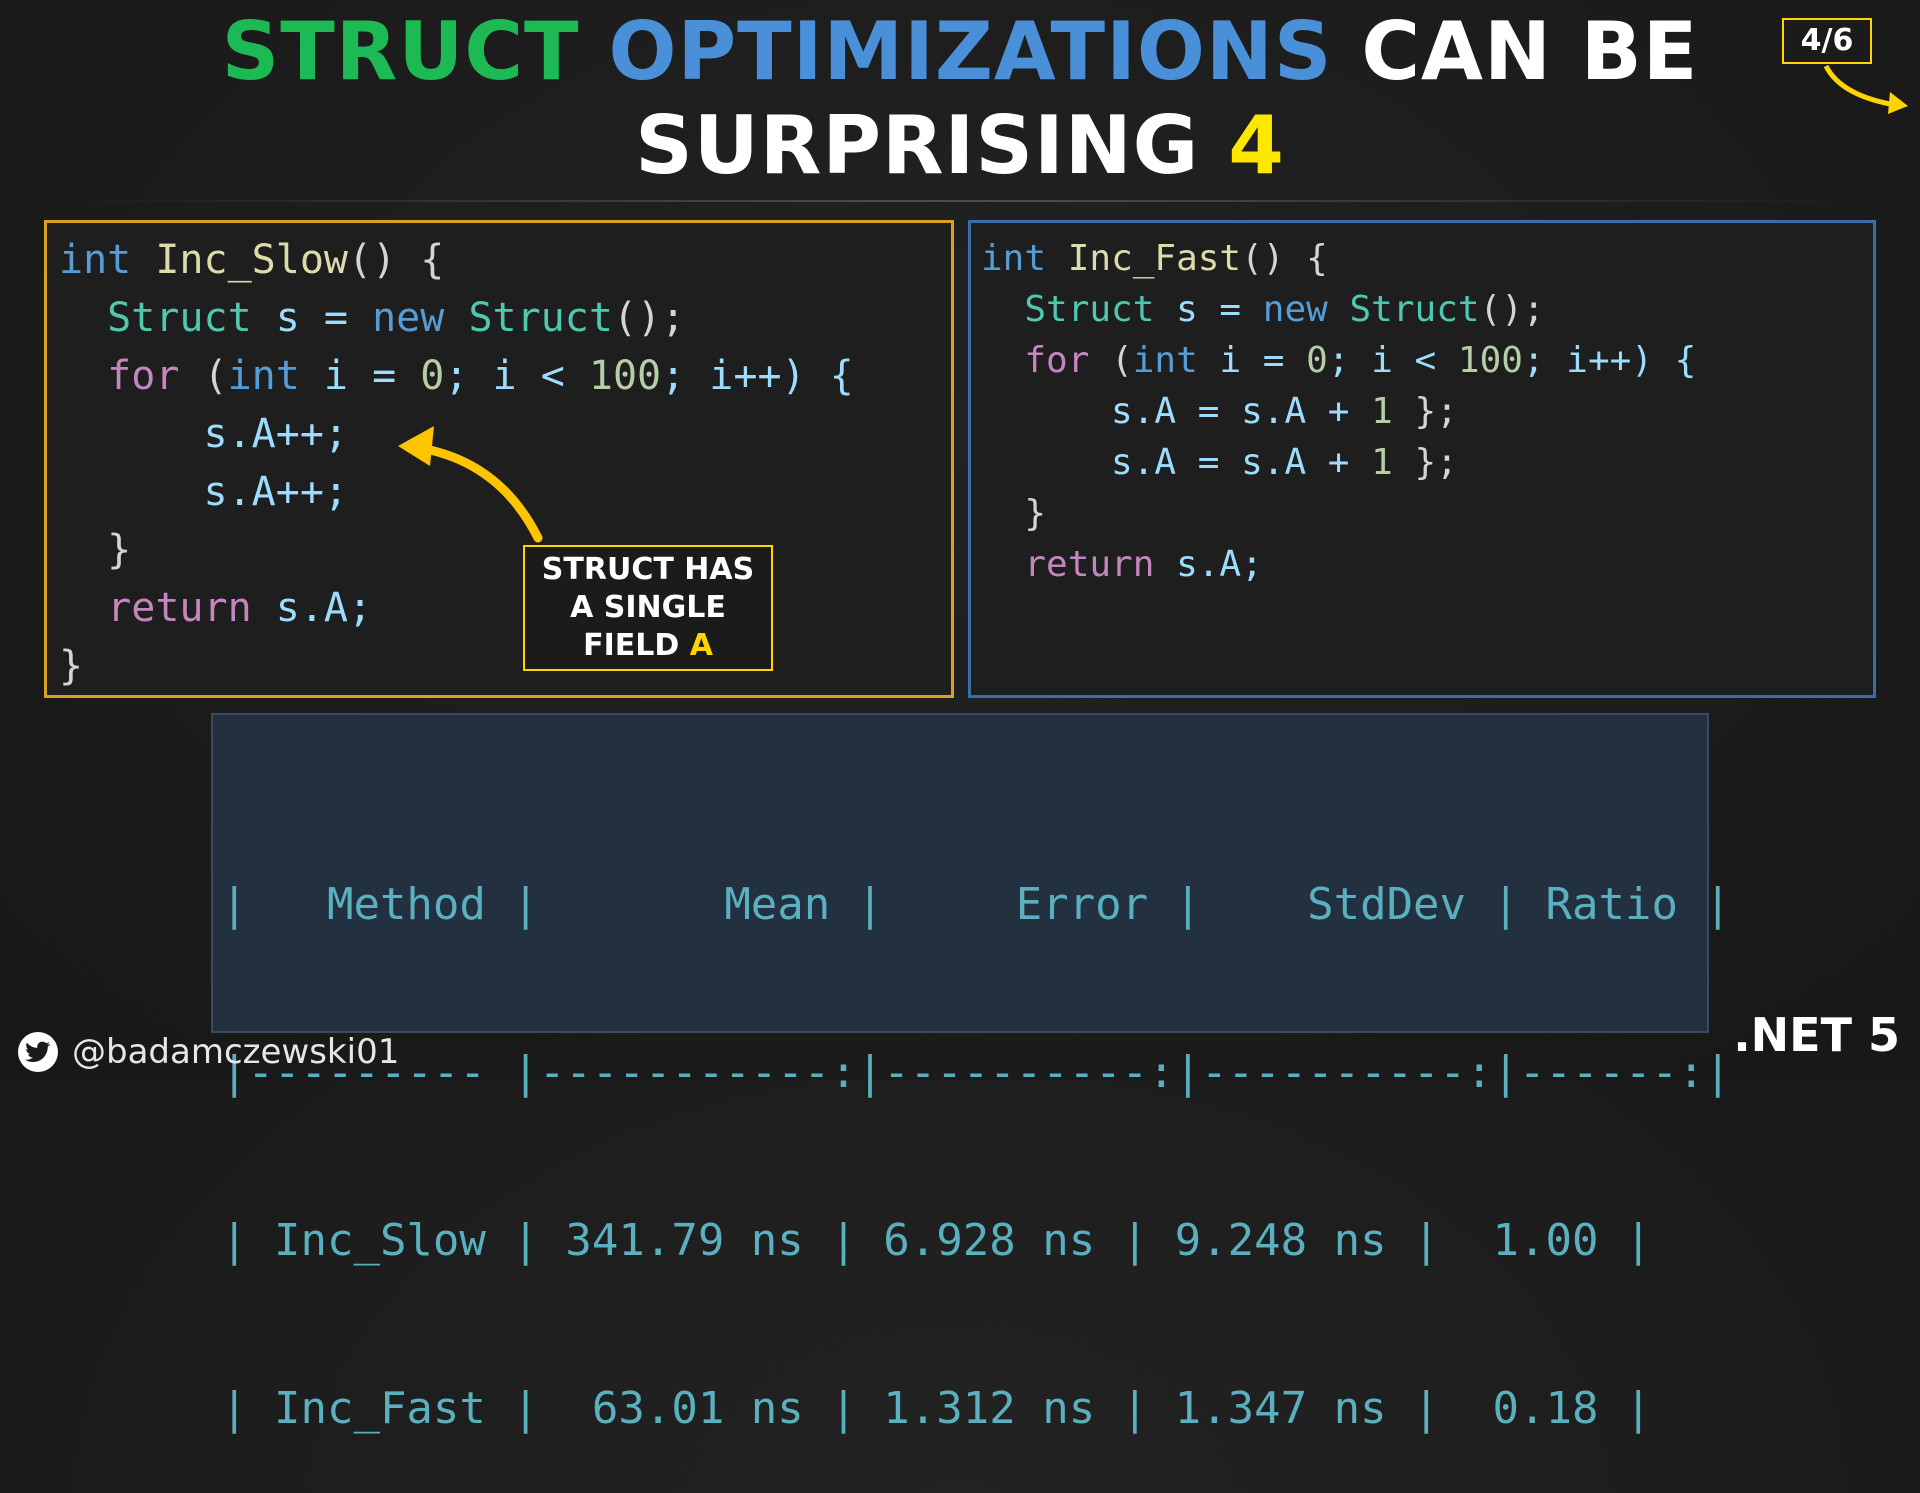 This screenshot has width=1920, height=1493. I want to click on title-word-struct: STRUCT, so click(400, 51).